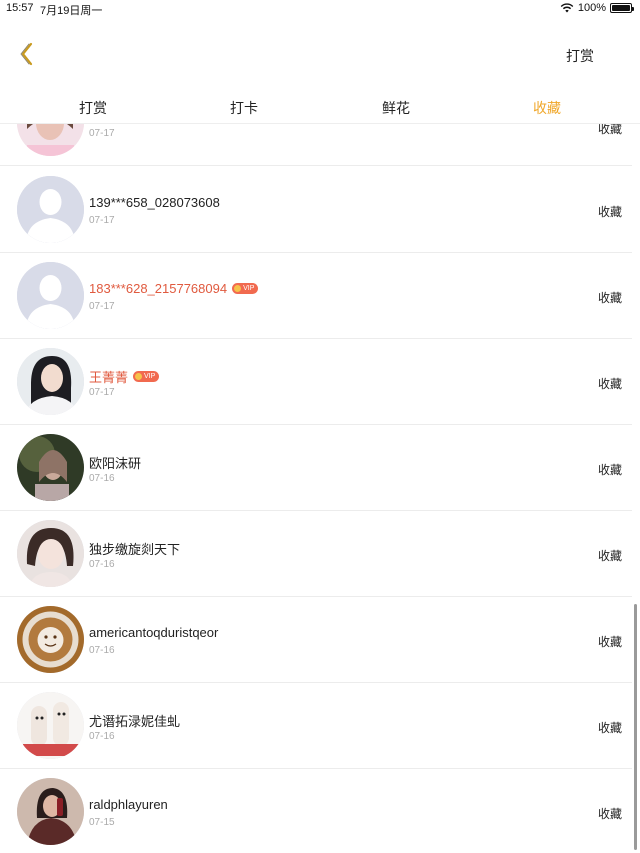  What do you see at coordinates (320, 53) in the screenshot?
I see `nav-bar: 打赏` at bounding box center [320, 53].